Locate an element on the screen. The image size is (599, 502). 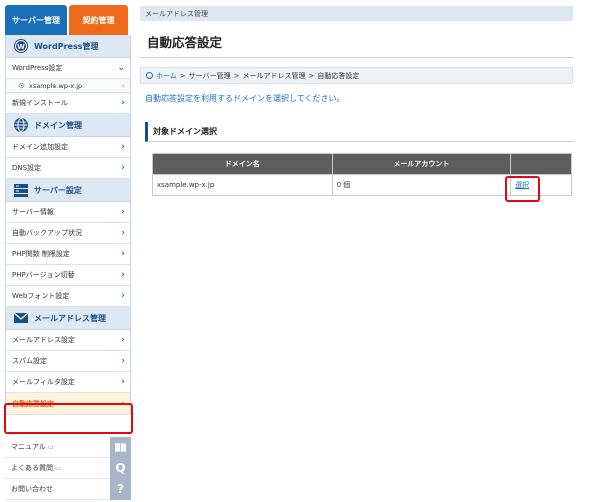
breadcrumb: ホーム > サーバー管理 > メールアドレス管理 > 自動応答設定 is located at coordinates (356, 75).